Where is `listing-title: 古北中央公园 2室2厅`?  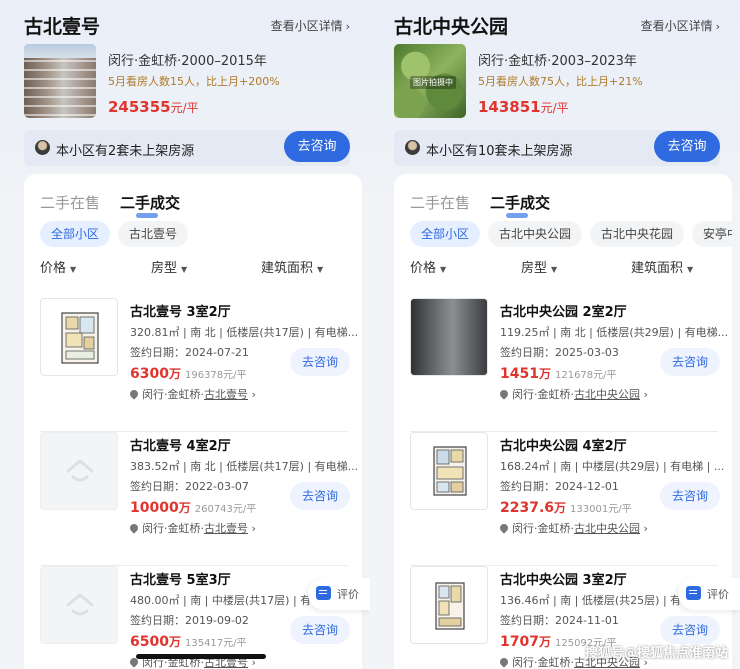 listing-title: 古北中央公园 2室2厅 is located at coordinates (563, 312).